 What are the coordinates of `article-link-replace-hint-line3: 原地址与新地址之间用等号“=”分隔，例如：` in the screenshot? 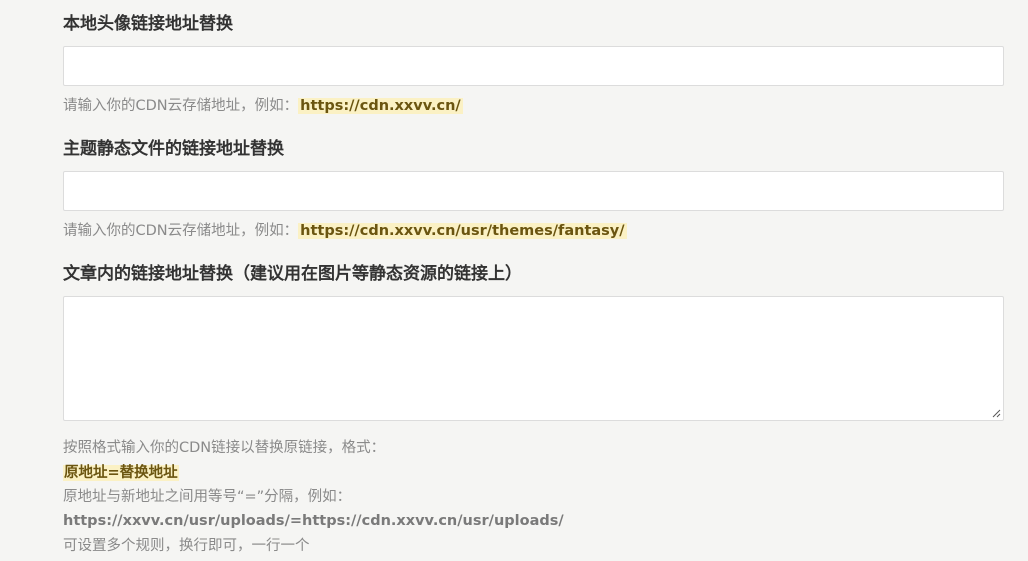 It's located at (207, 497).